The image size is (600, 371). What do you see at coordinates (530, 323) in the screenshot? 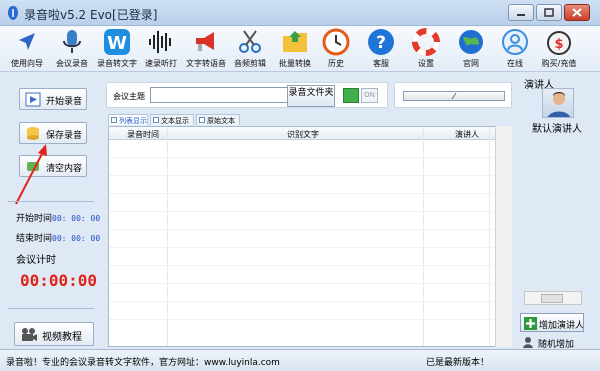
I see `plus-icon` at bounding box center [530, 323].